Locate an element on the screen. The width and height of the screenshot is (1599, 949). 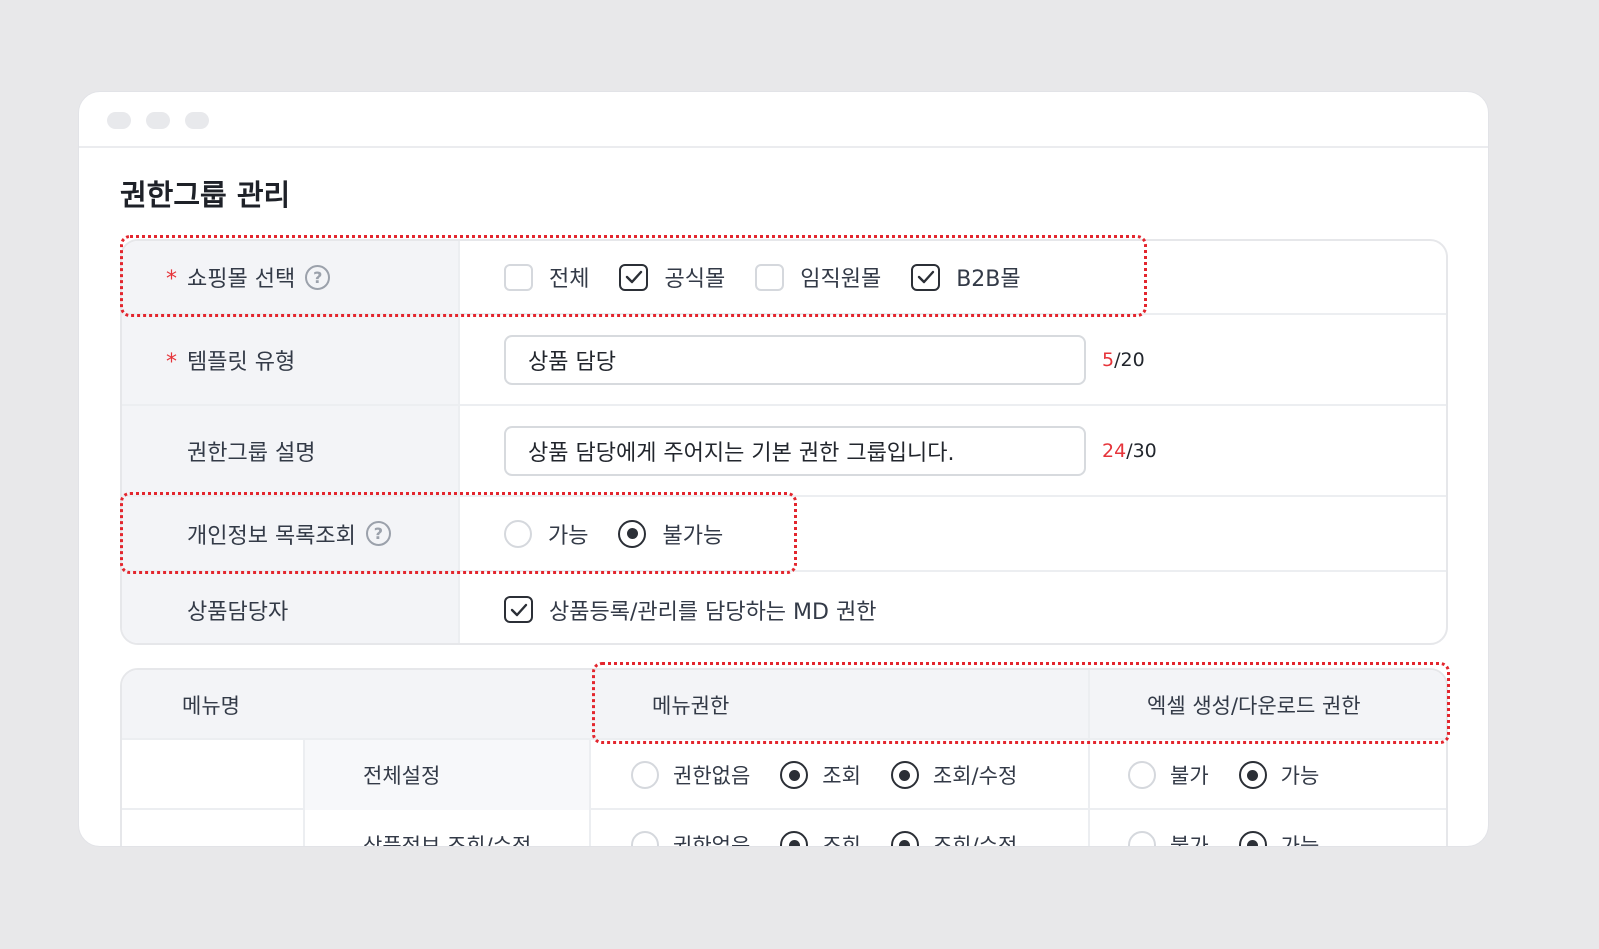
menu-name-cell: 상품정보 조회/수정 is located at coordinates (447, 840).